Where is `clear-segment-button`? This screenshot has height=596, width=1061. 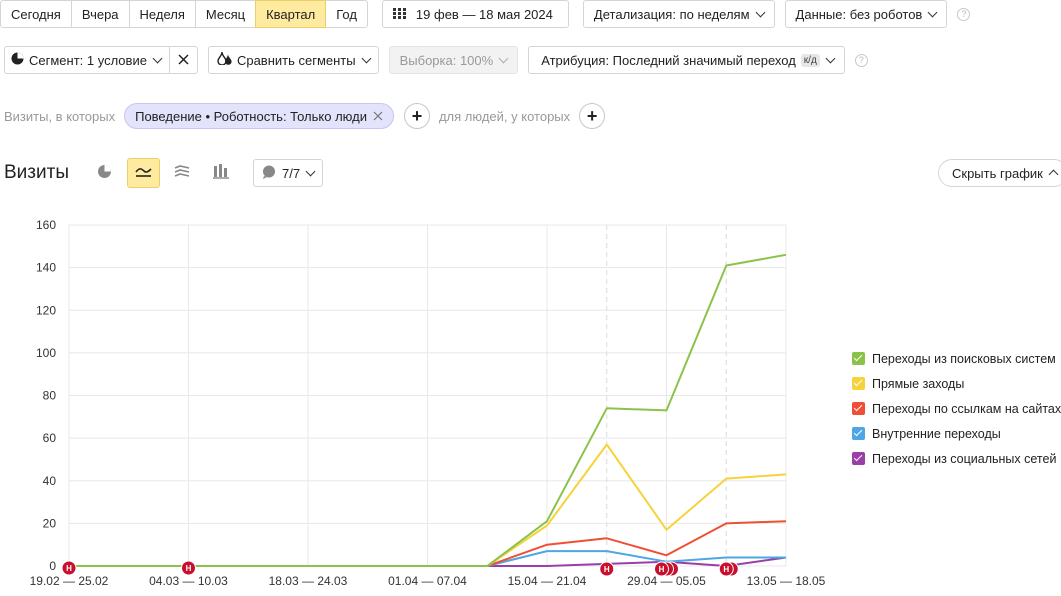
clear-segment-button is located at coordinates (183, 60).